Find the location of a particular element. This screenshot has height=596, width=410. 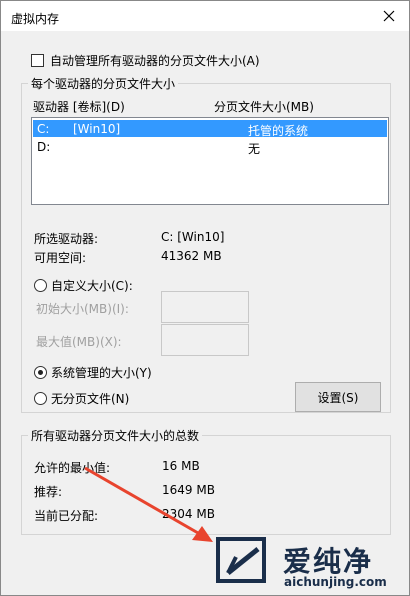

selected-drive-value: C: [Win10] is located at coordinates (193, 237).